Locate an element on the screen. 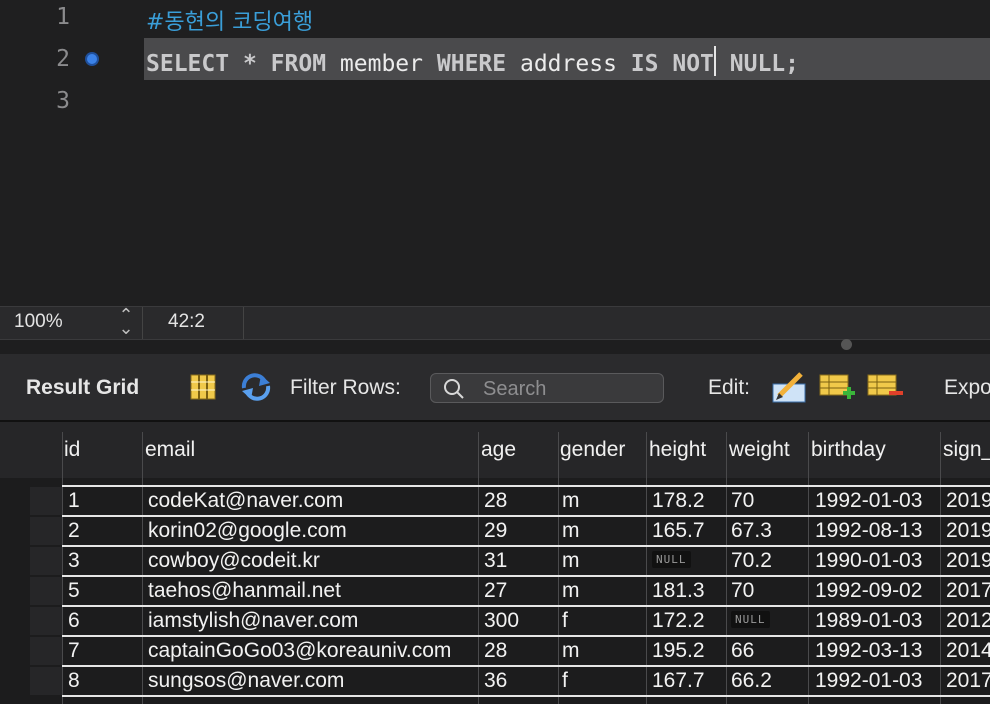 This screenshot has height=704, width=990. cell-birthday: 1989-01-03 is located at coordinates (868, 621).